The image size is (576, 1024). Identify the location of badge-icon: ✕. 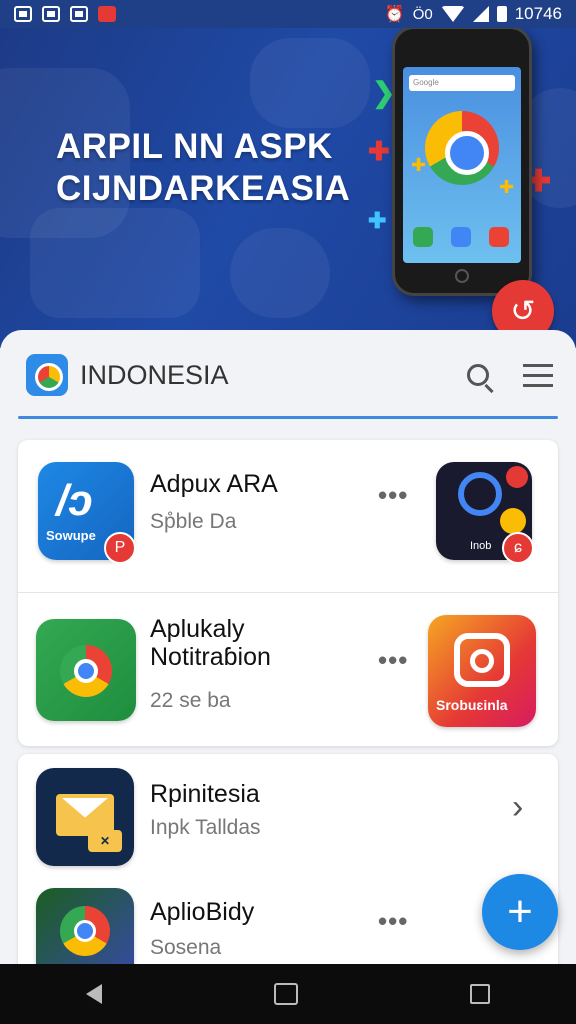
(105, 841).